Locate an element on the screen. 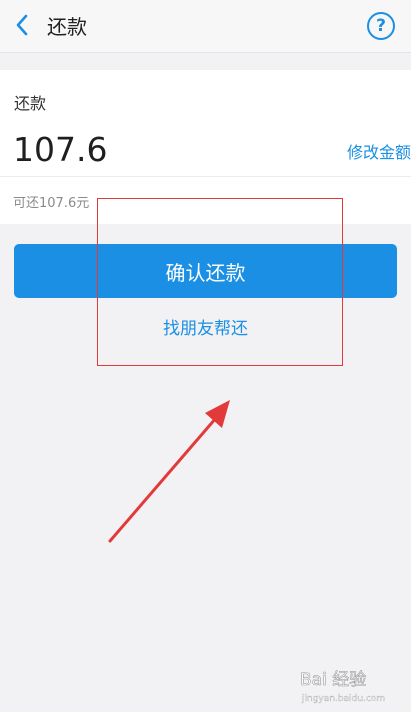 This screenshot has width=411, height=712. baidu-jingyan-watermark: Bai 经验 jingyan.baidu.com is located at coordinates (353, 685).